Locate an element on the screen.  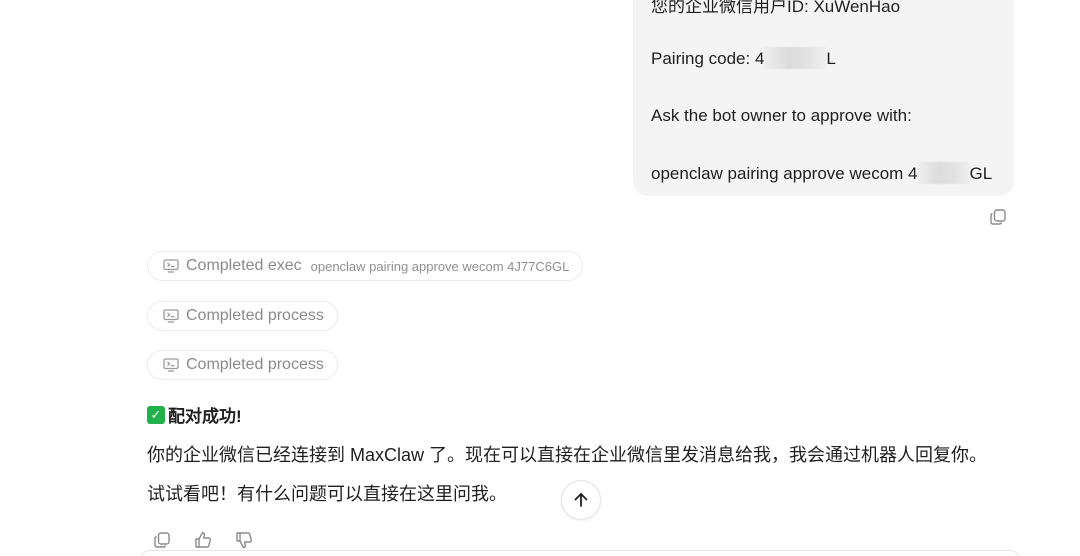
copy-user-message-button is located at coordinates (998, 217).